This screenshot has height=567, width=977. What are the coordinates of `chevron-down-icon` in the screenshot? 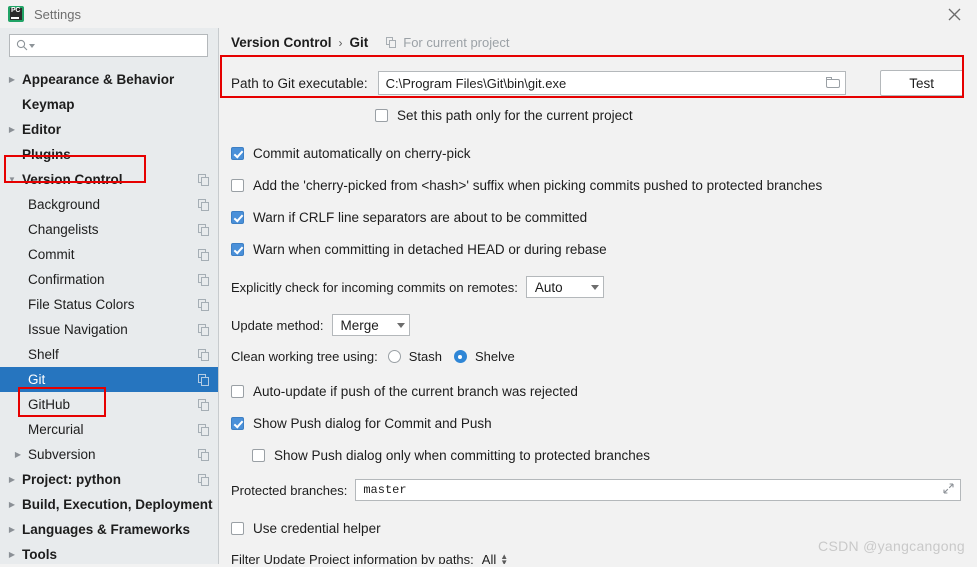 It's located at (594, 287).